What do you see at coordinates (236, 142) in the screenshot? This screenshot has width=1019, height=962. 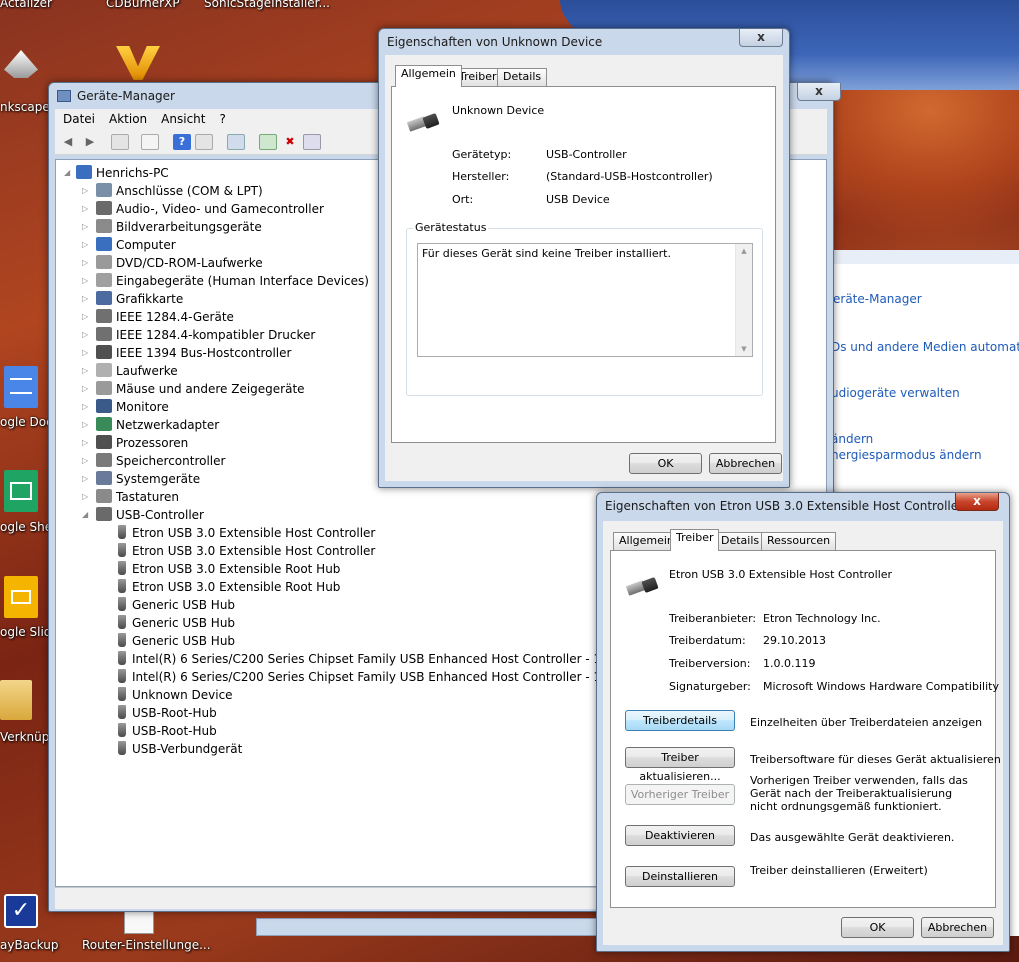 I see `scan-hardware-icon` at bounding box center [236, 142].